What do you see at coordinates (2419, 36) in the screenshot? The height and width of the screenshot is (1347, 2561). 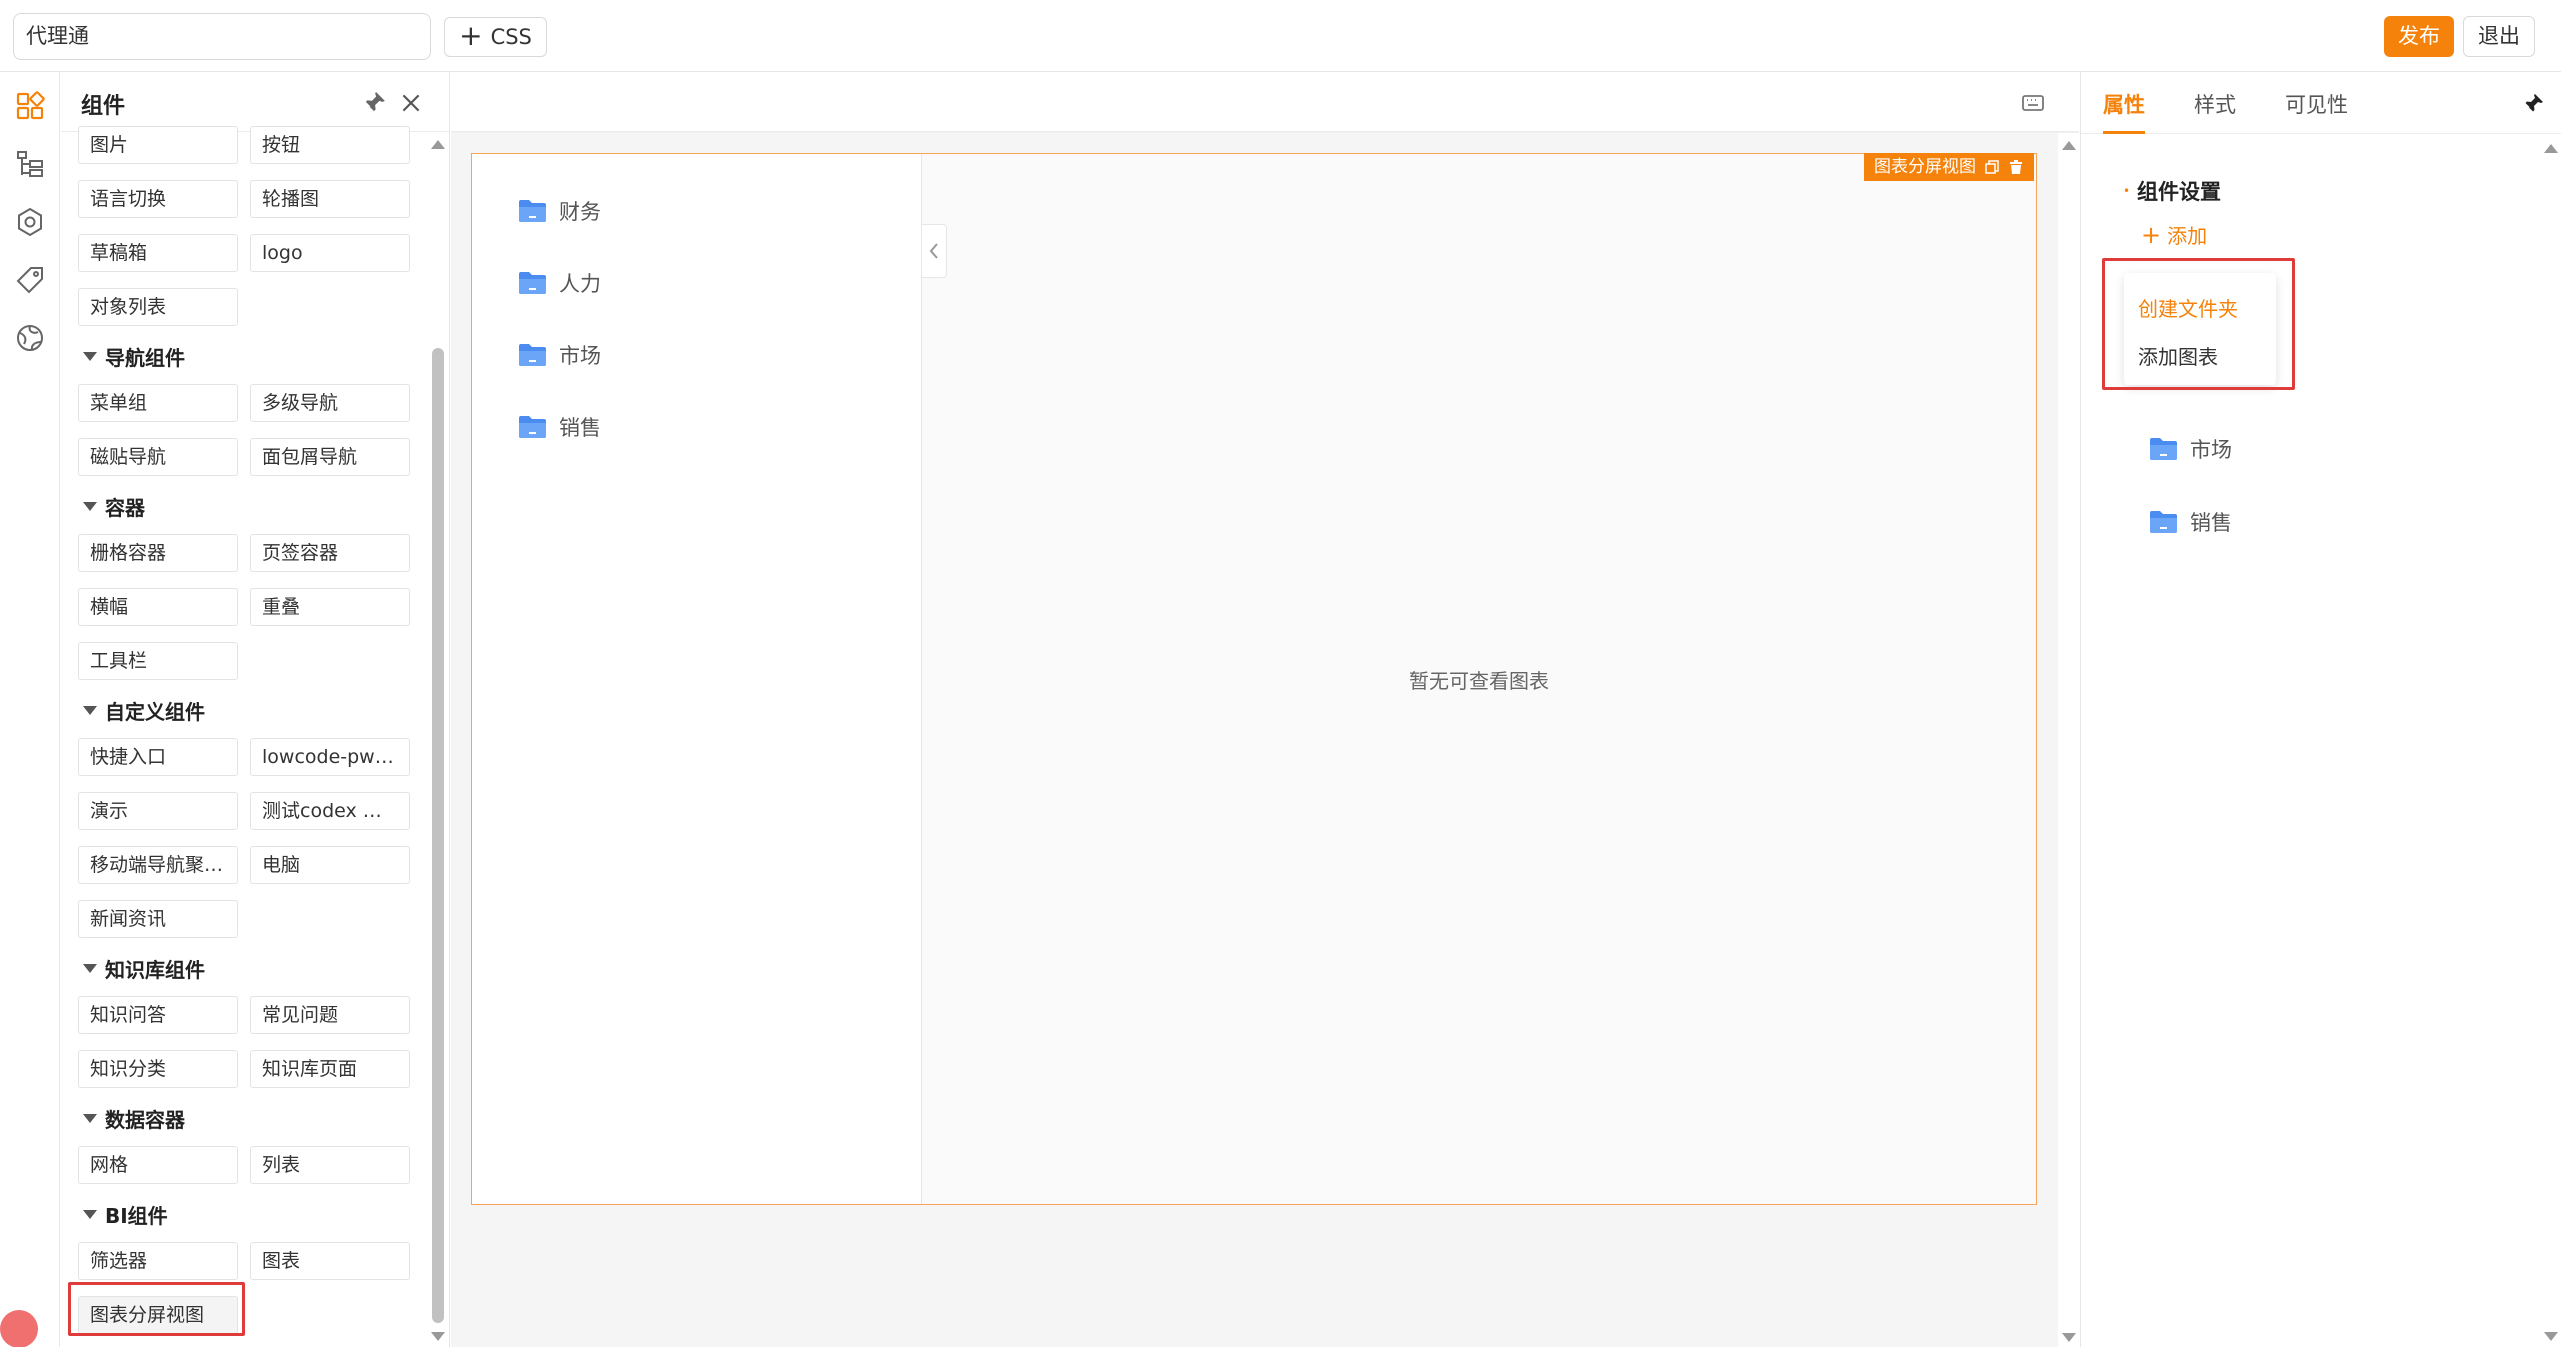 I see `publish-button: 发布` at bounding box center [2419, 36].